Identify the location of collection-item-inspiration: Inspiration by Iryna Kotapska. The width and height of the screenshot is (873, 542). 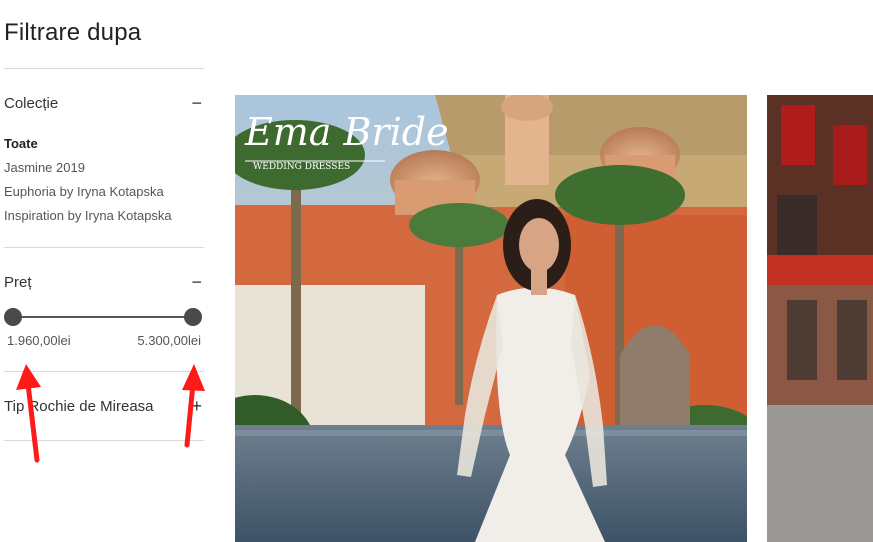
(104, 219).